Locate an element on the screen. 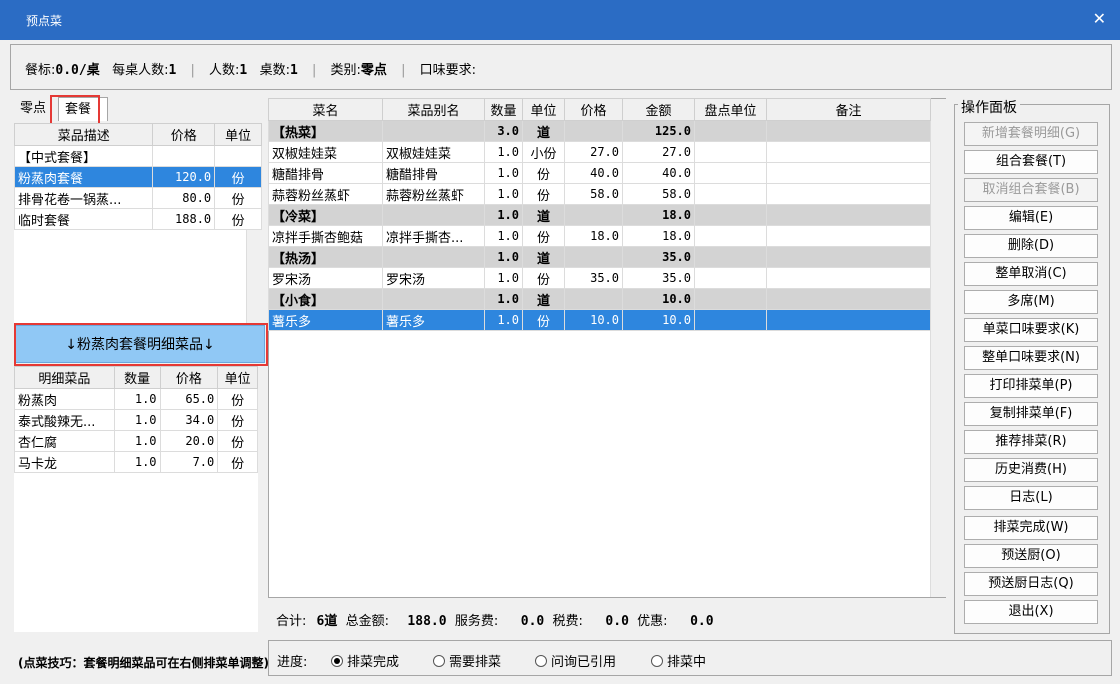  table-row: 排骨花卷一锅蒸... 80.0 份 is located at coordinates (137, 198).